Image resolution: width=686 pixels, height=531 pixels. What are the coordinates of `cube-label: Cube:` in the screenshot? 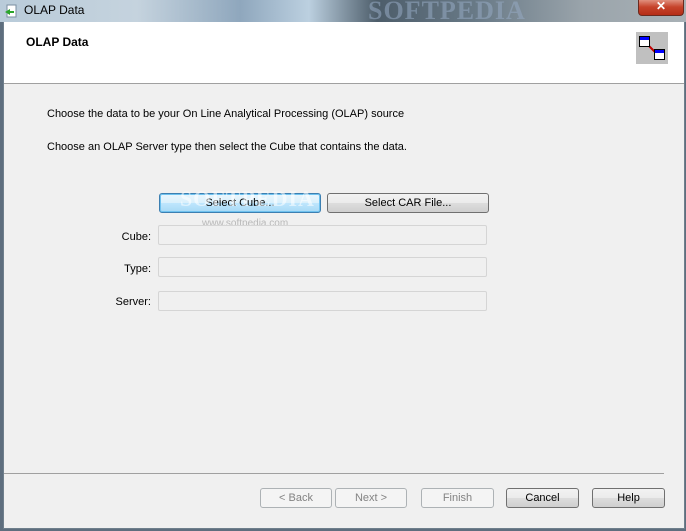 It's located at (136, 237).